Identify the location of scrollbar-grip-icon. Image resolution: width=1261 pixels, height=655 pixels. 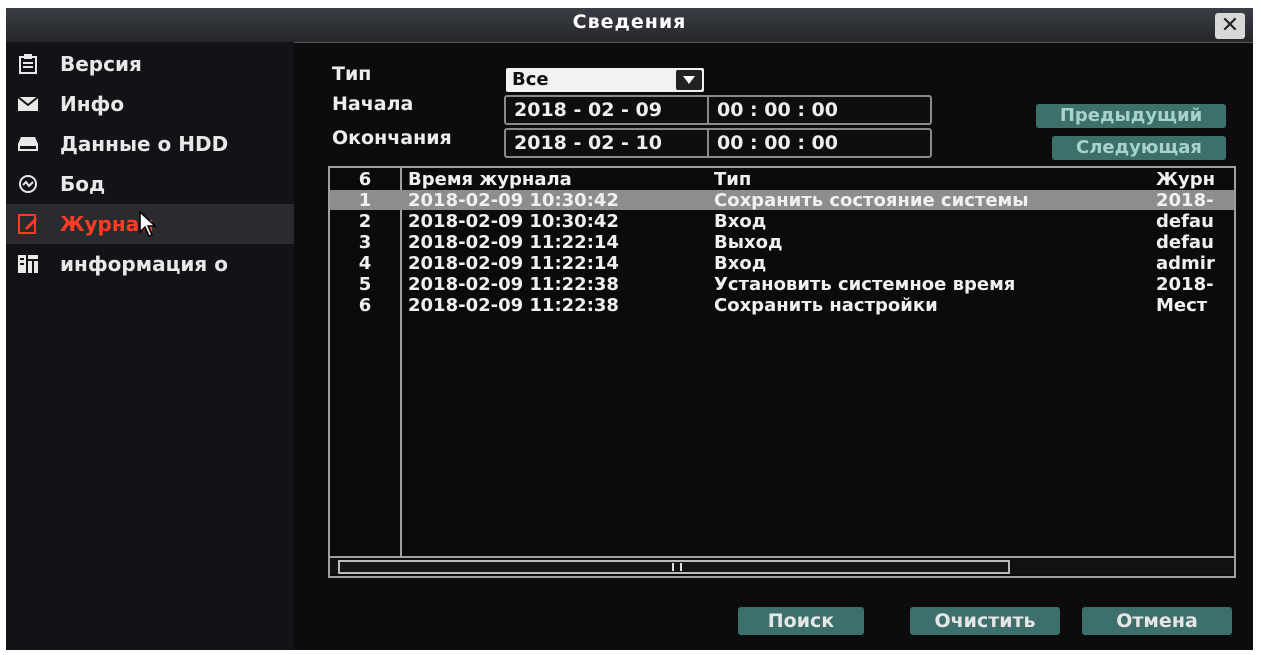
(677, 567).